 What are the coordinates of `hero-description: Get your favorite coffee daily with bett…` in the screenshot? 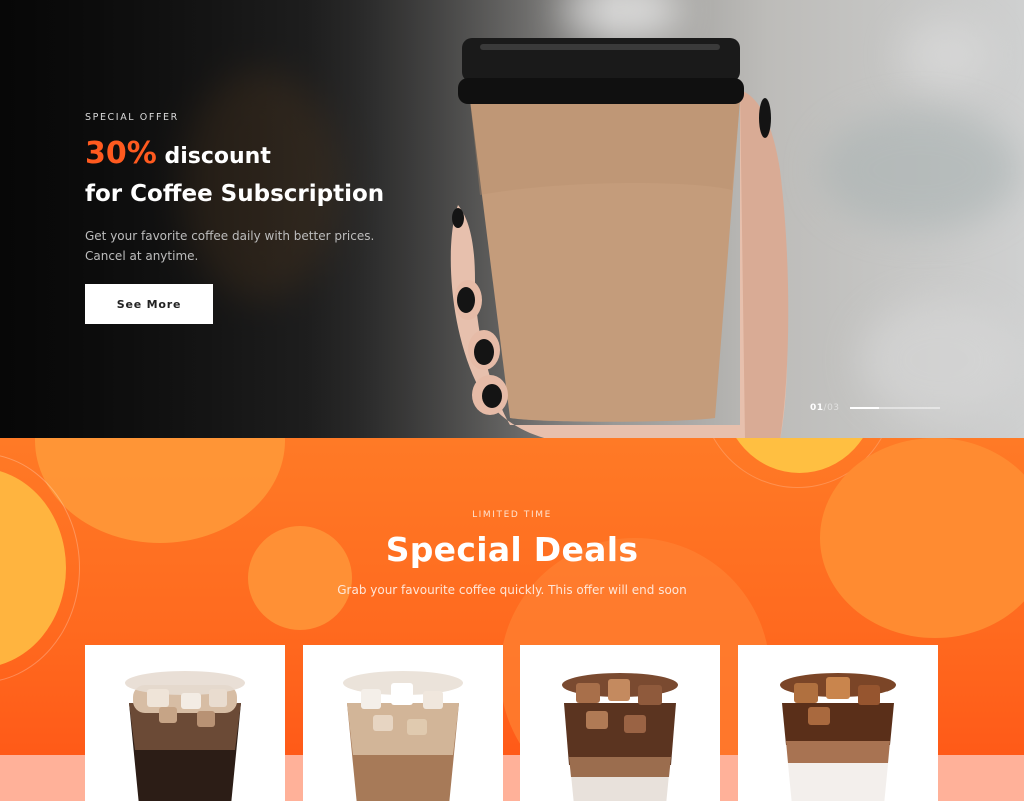 It's located at (250, 246).